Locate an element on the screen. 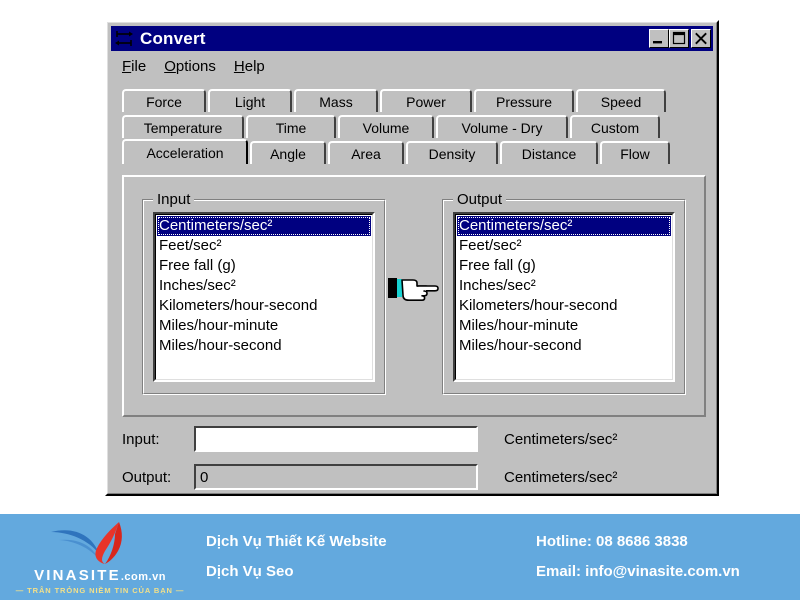  output-value-text: 0 is located at coordinates (204, 477).